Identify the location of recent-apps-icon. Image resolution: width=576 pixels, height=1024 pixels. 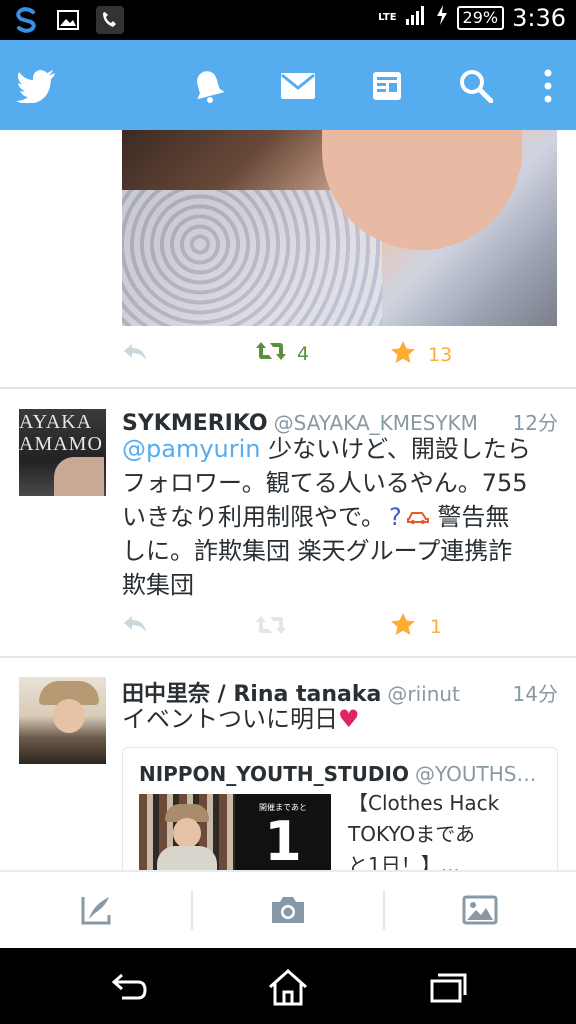
(448, 987).